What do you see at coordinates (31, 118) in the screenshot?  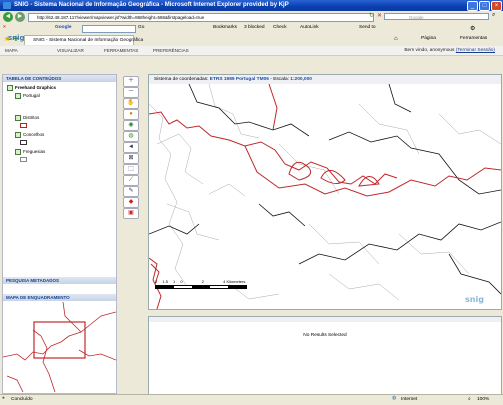 I see `layer-label: Distritos` at bounding box center [31, 118].